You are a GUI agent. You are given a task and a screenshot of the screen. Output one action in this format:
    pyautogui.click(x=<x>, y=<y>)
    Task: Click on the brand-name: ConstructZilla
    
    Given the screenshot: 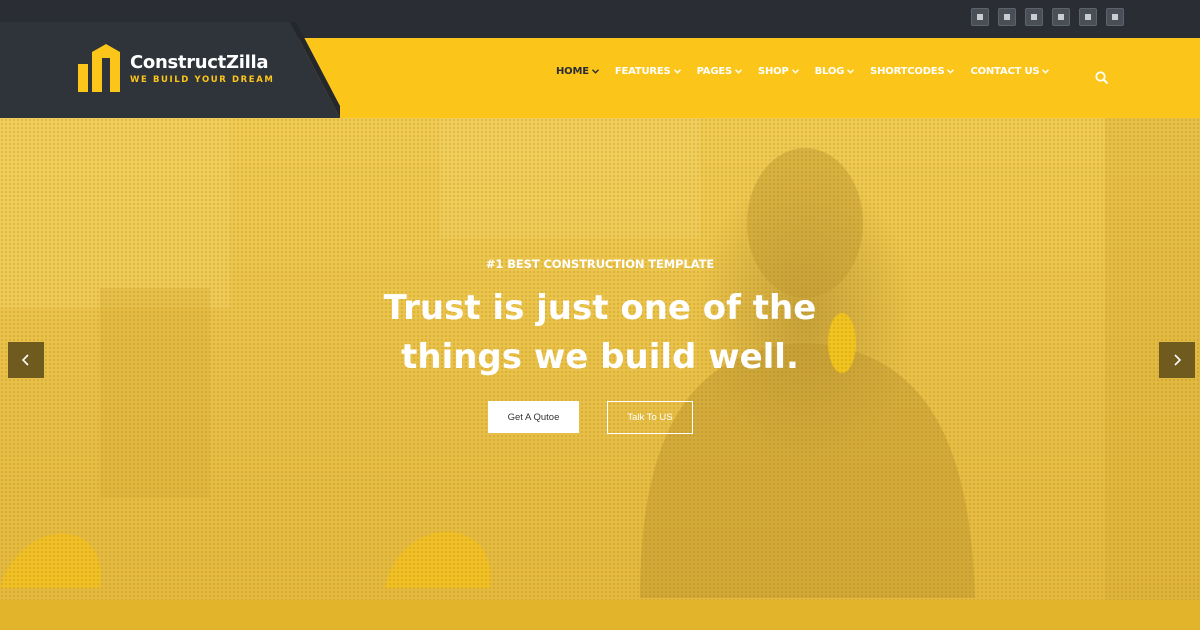 What is the action you would take?
    pyautogui.click(x=199, y=62)
    